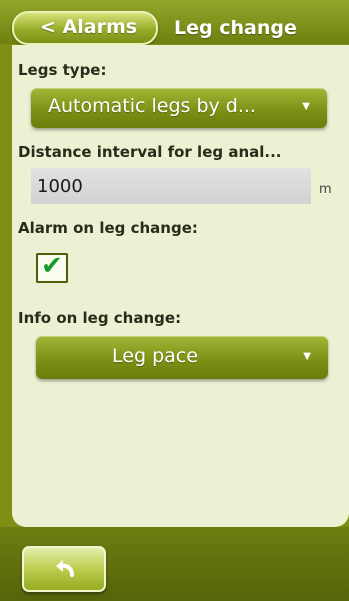 The width and height of the screenshot is (349, 601). What do you see at coordinates (108, 228) in the screenshot?
I see `alarm-on-leg-change-label: Alarm on leg change:` at bounding box center [108, 228].